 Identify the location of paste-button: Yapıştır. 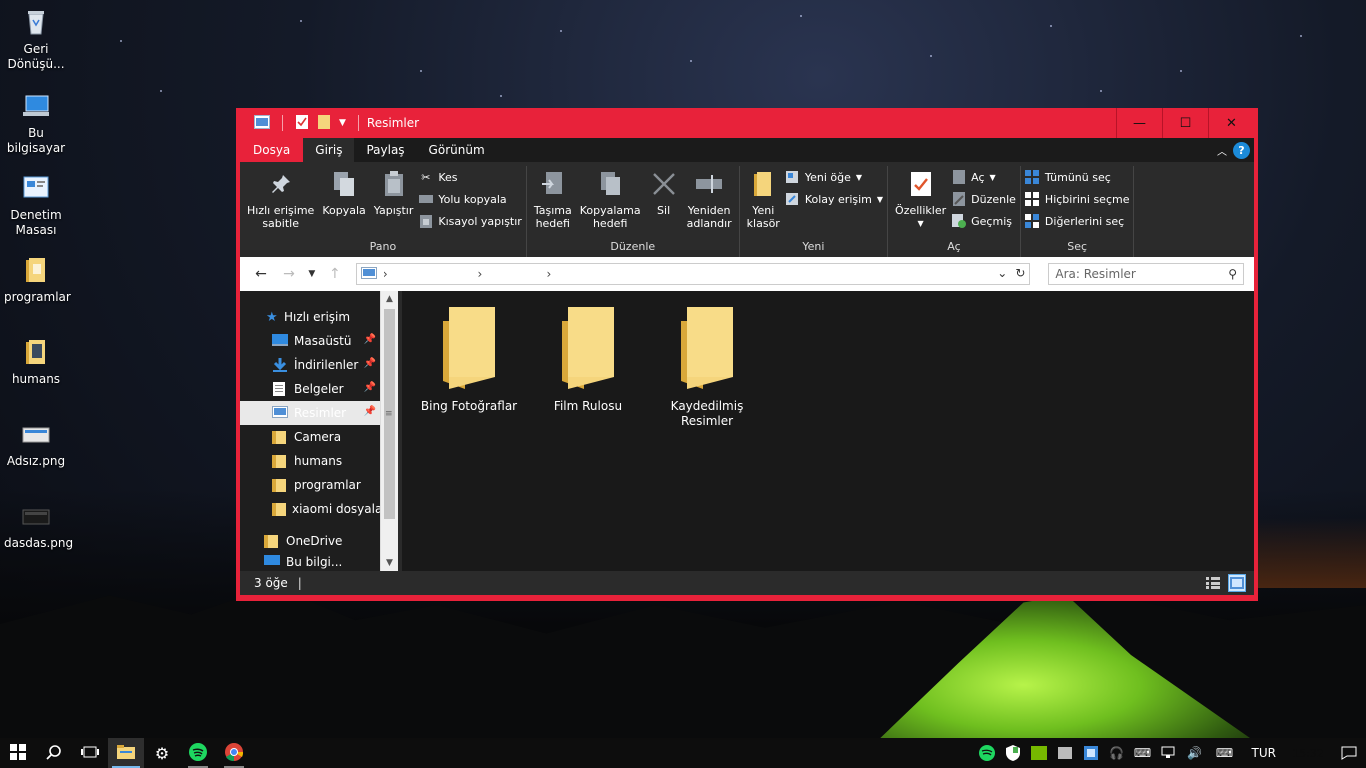
(394, 203).